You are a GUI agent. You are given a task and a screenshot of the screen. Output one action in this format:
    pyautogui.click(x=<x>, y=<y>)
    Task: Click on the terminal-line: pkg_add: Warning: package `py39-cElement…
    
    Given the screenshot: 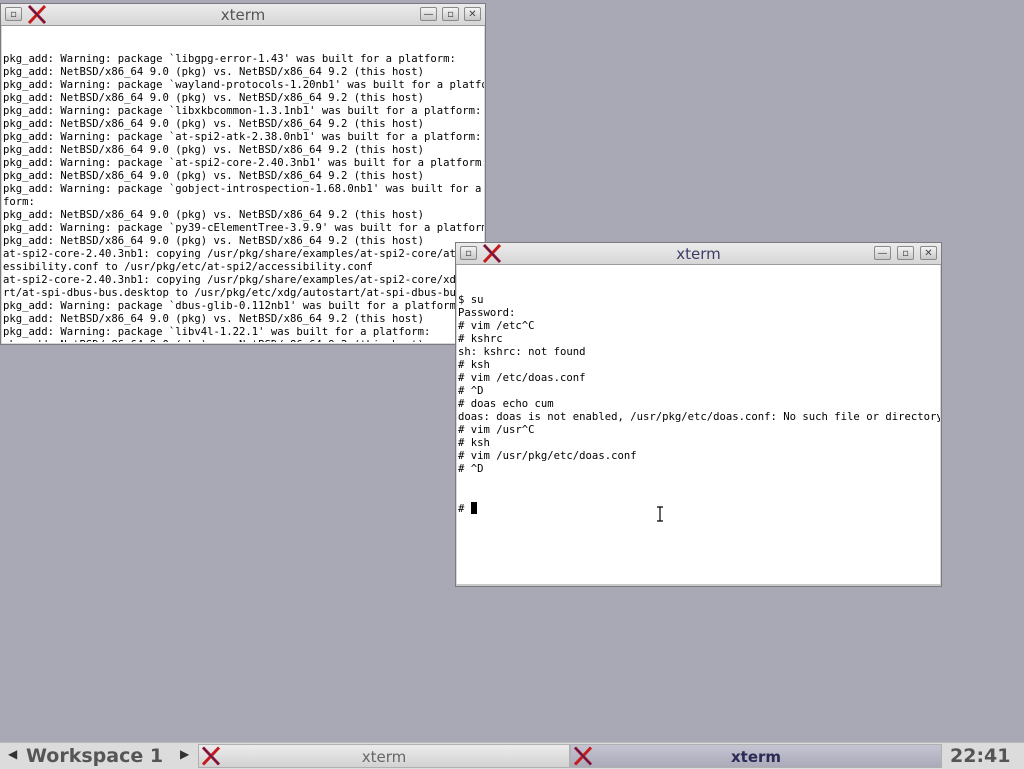 What is the action you would take?
    pyautogui.click(x=243, y=228)
    